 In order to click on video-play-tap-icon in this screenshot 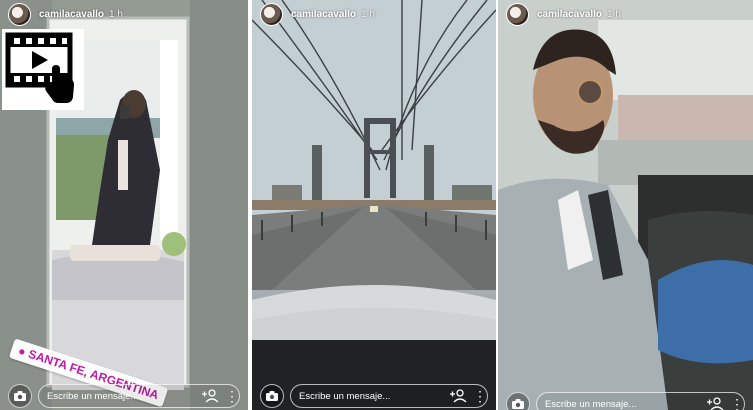, I will do `click(43, 69)`.